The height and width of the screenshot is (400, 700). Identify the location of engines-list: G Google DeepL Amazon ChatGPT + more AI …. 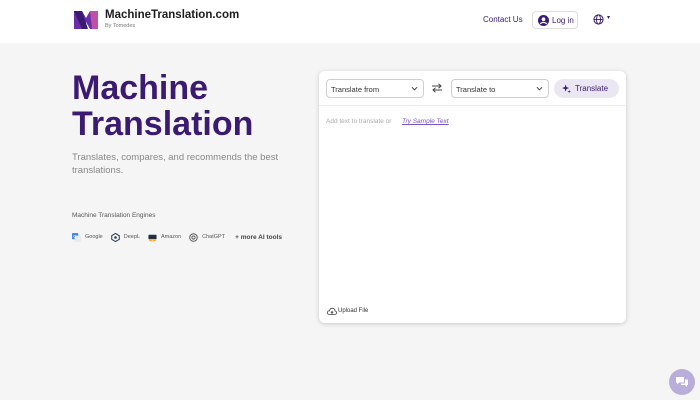
(177, 237).